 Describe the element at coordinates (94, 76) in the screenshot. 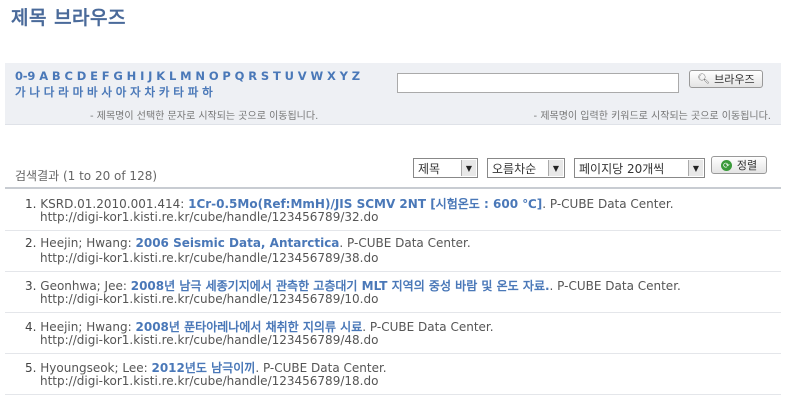

I see `letter-link: E` at that location.